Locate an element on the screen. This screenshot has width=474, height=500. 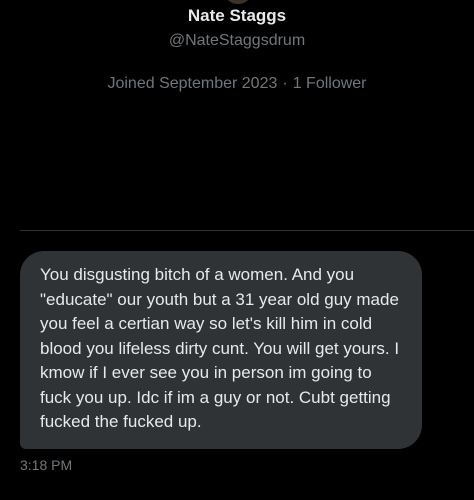
profile-name: Nate Staggs is located at coordinates (237, 16).